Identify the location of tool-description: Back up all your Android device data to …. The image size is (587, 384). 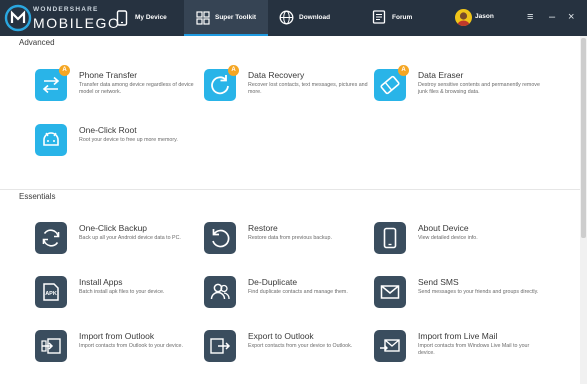
(130, 238).